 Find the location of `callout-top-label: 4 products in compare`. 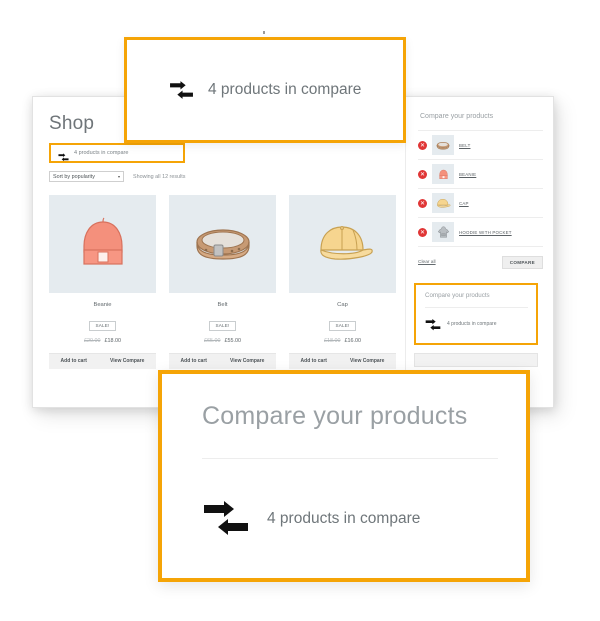

callout-top-label: 4 products in compare is located at coordinates (285, 89).